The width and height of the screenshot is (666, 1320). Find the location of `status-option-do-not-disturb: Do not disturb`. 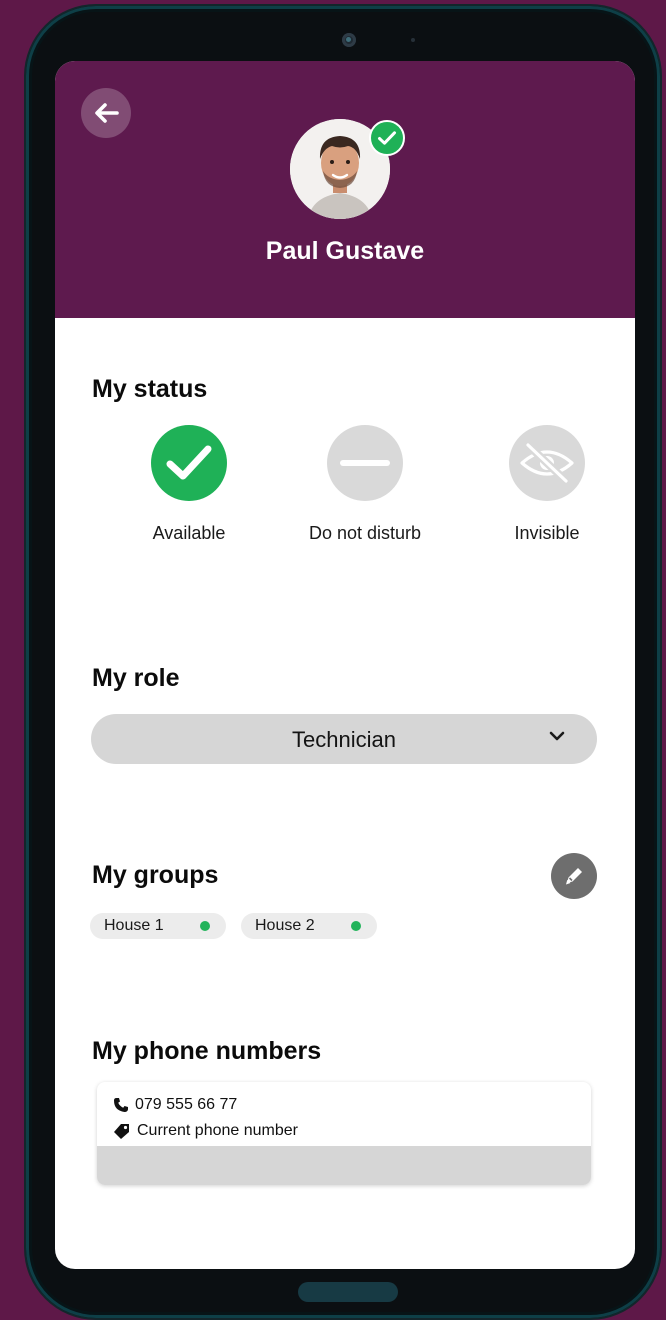

status-option-do-not-disturb: Do not disturb is located at coordinates (365, 485).